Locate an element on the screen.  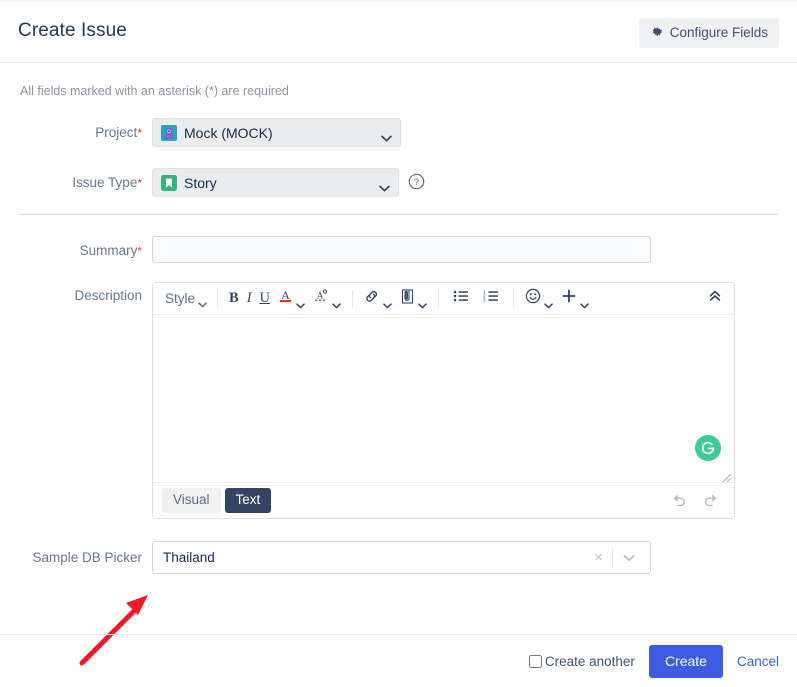
issue-type-control: Story ? is located at coordinates (474, 182).